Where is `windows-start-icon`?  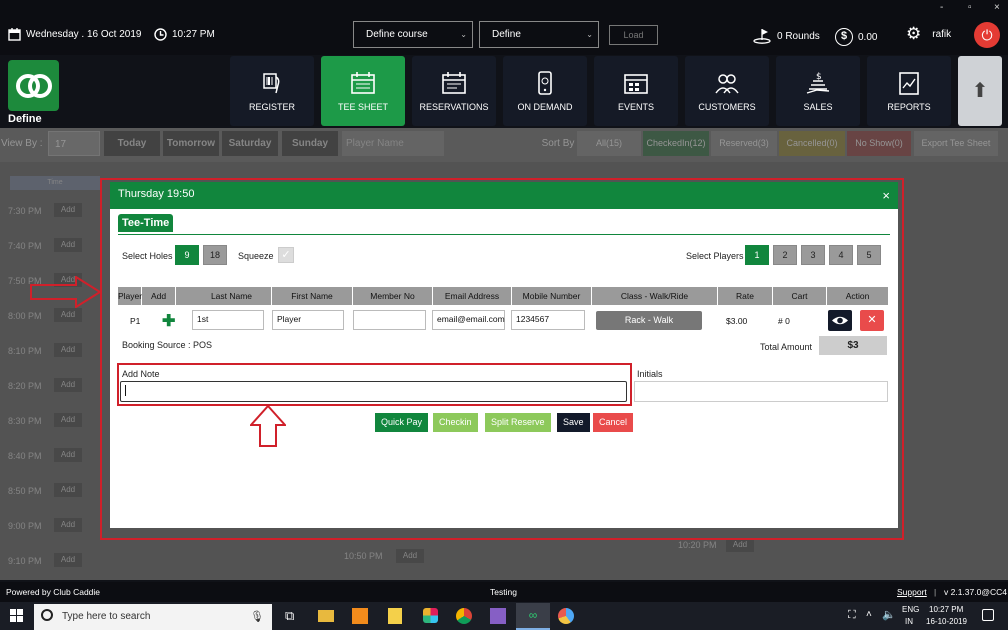 windows-start-icon is located at coordinates (17, 616).